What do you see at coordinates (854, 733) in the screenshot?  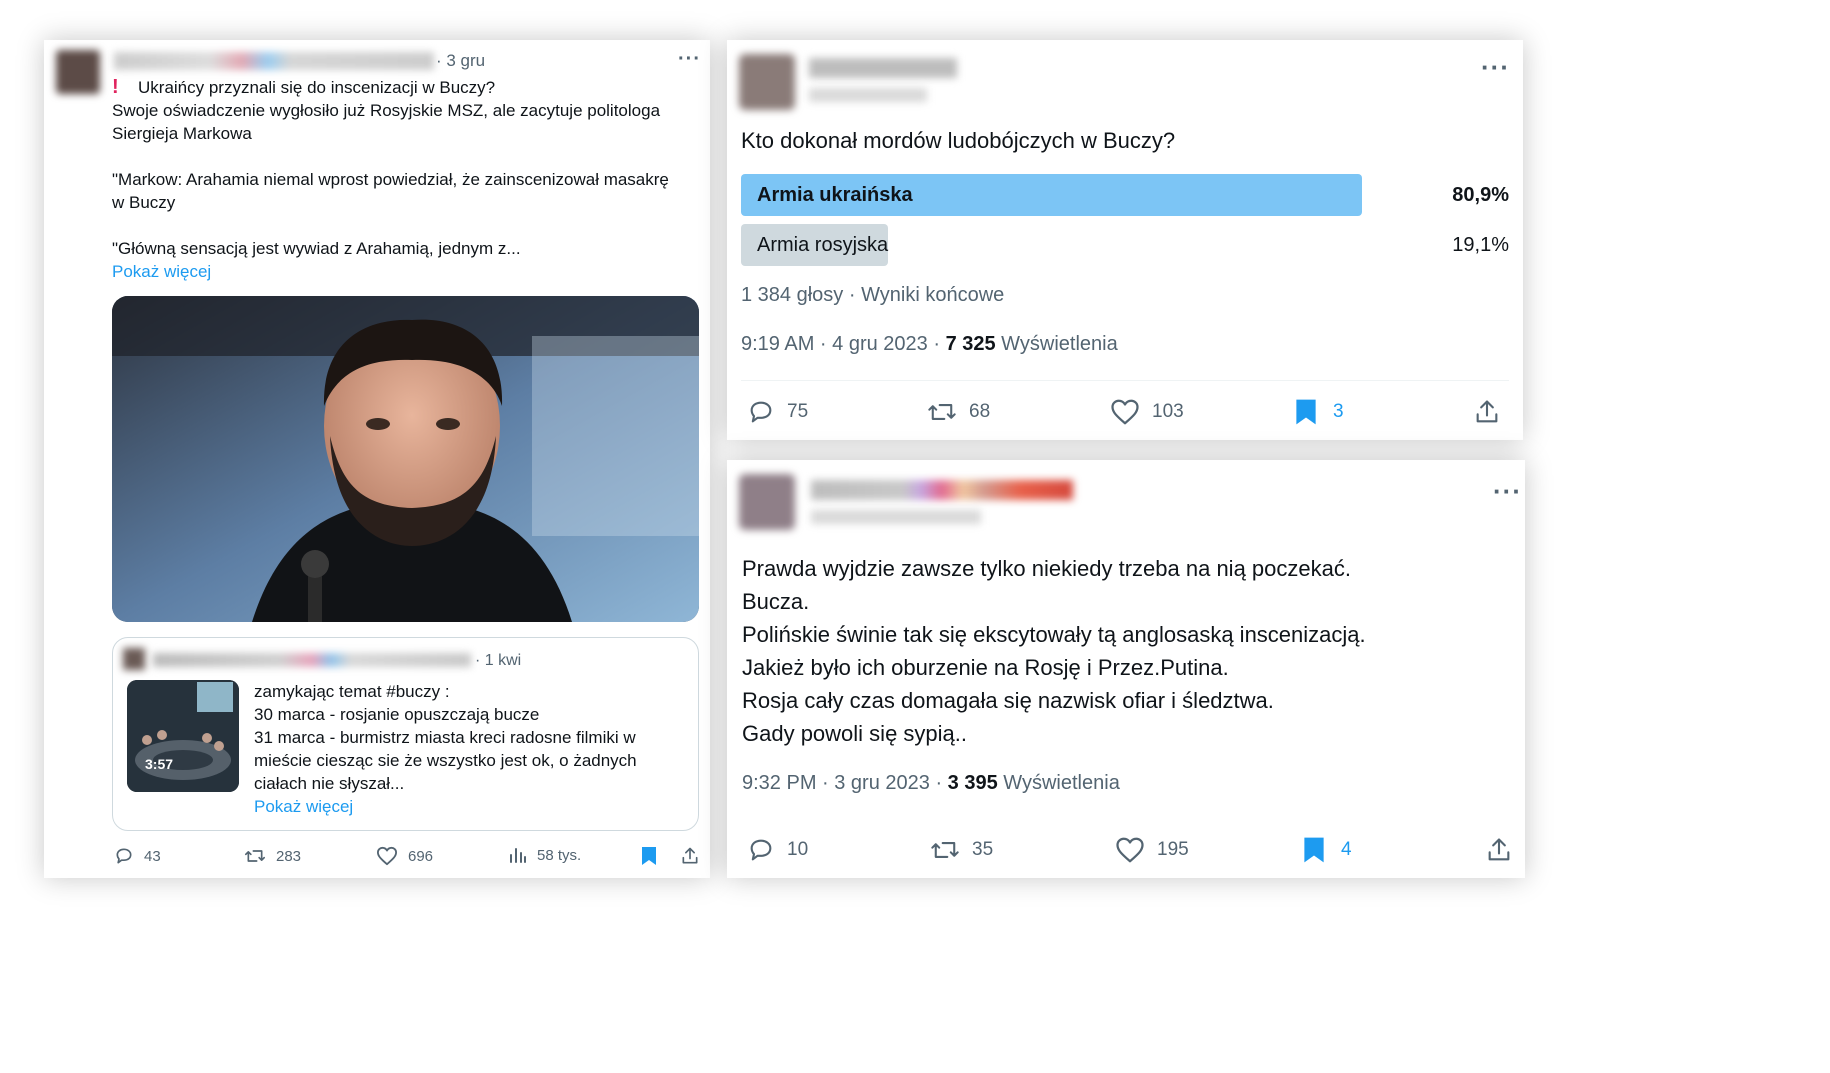 I see `tweet-line-6: Gady powoli się sypią..` at bounding box center [854, 733].